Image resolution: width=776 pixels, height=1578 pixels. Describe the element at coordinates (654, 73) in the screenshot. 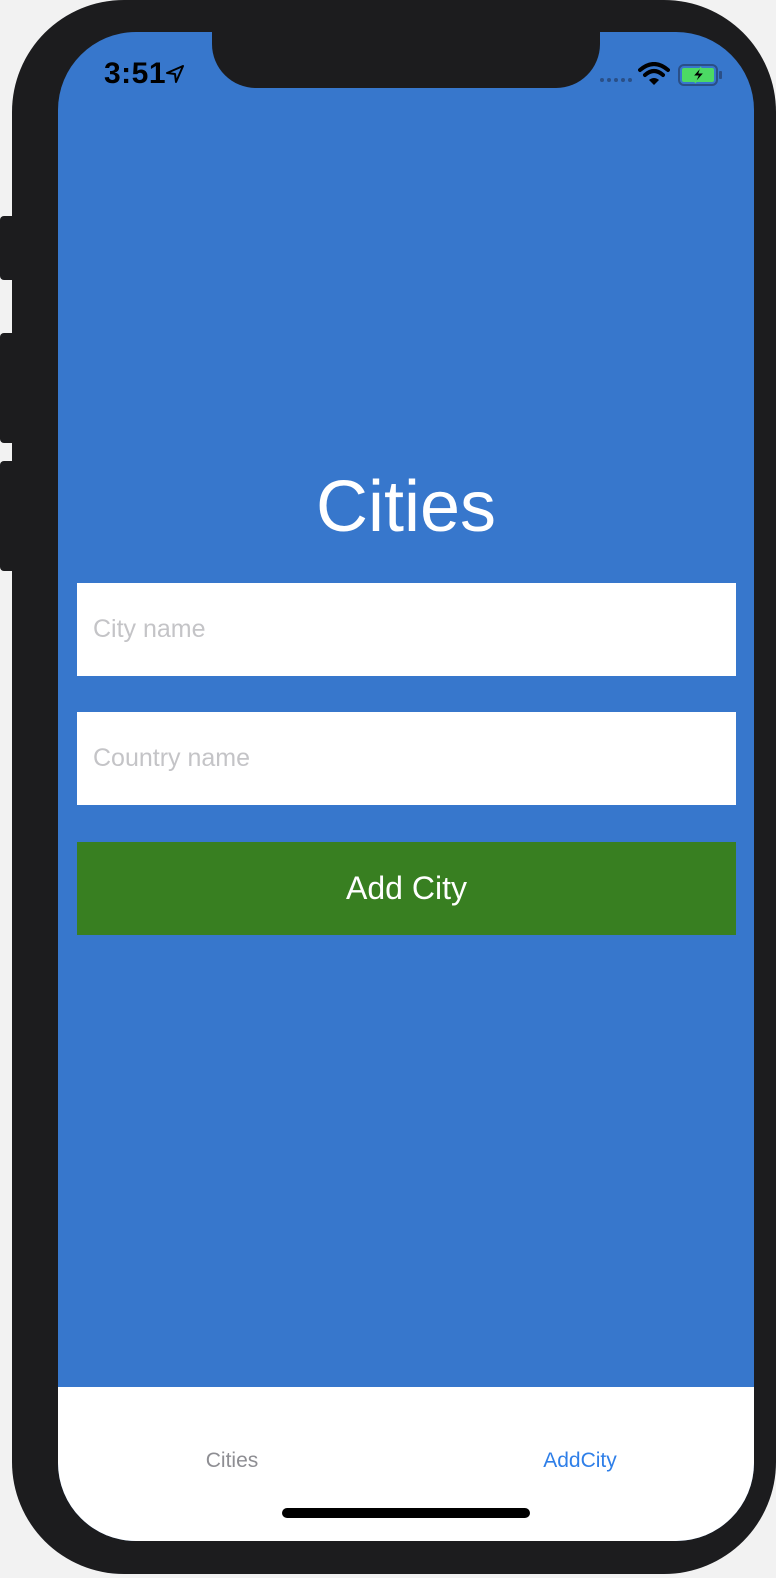

I see `wifi-icon` at that location.